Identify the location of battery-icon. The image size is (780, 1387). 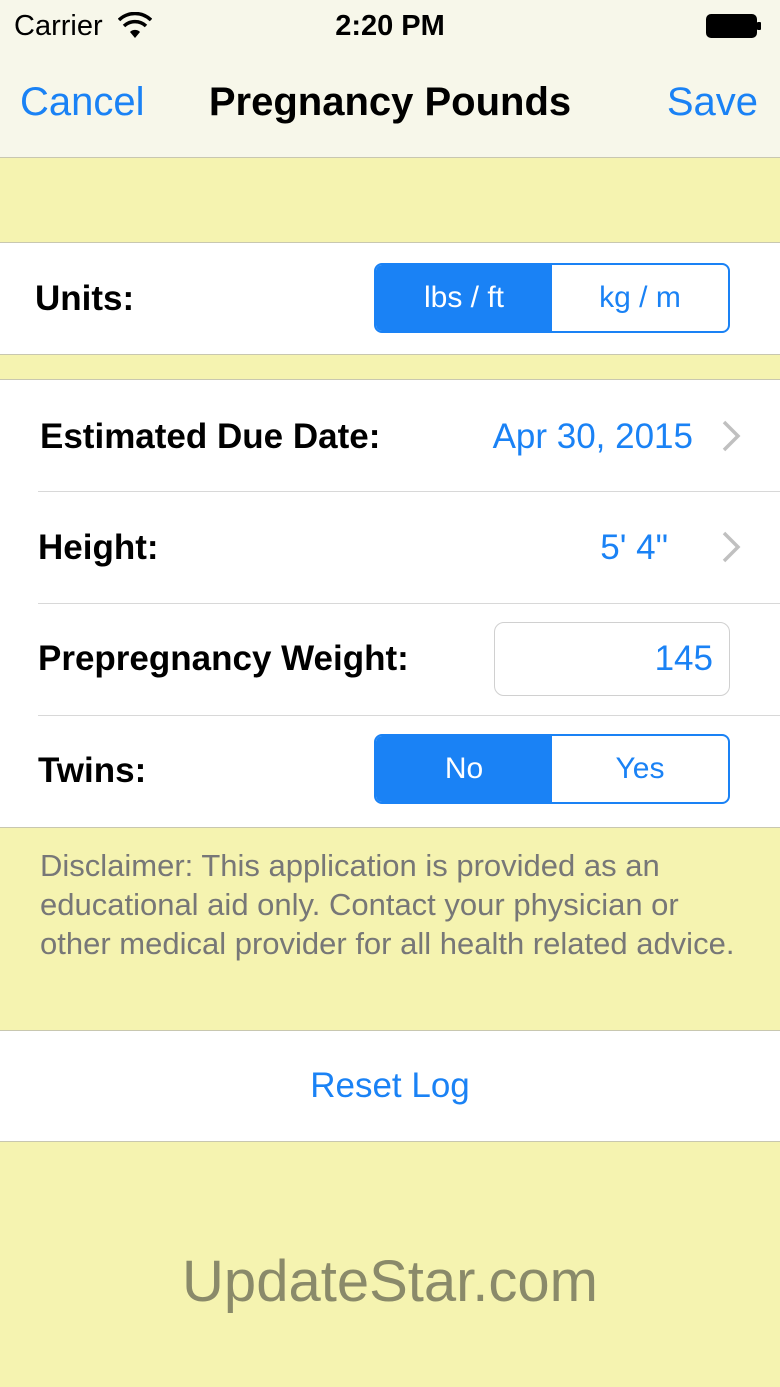
(733, 26).